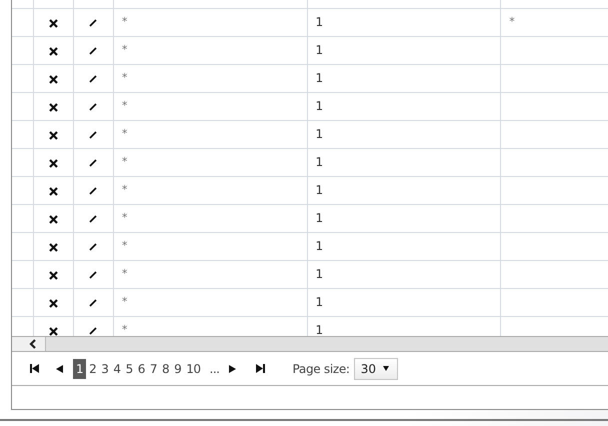  Describe the element at coordinates (321, 369) in the screenshot. I see `page-size-label: Page size:` at that location.